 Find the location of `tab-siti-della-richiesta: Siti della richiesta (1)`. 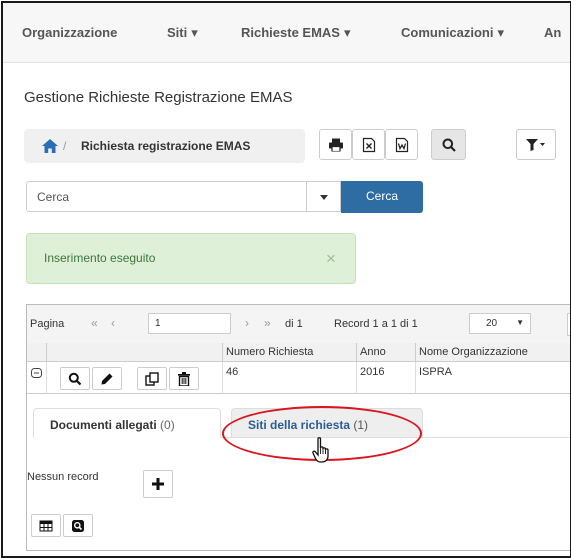

tab-siti-della-richiesta: Siti della richiesta (1) is located at coordinates (327, 423).